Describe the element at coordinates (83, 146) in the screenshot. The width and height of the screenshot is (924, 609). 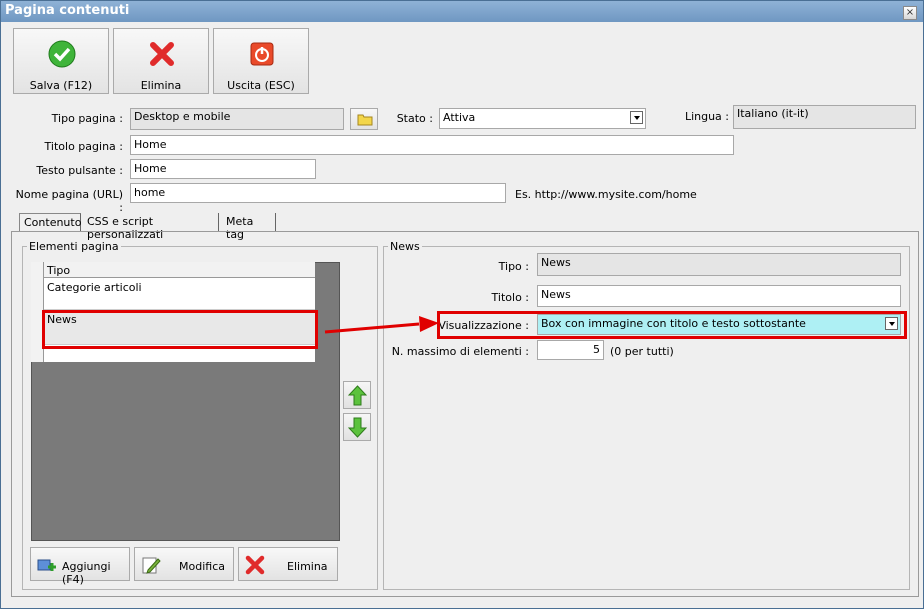
I see `titolo-pagina-label: Titolo pagina :` at that location.